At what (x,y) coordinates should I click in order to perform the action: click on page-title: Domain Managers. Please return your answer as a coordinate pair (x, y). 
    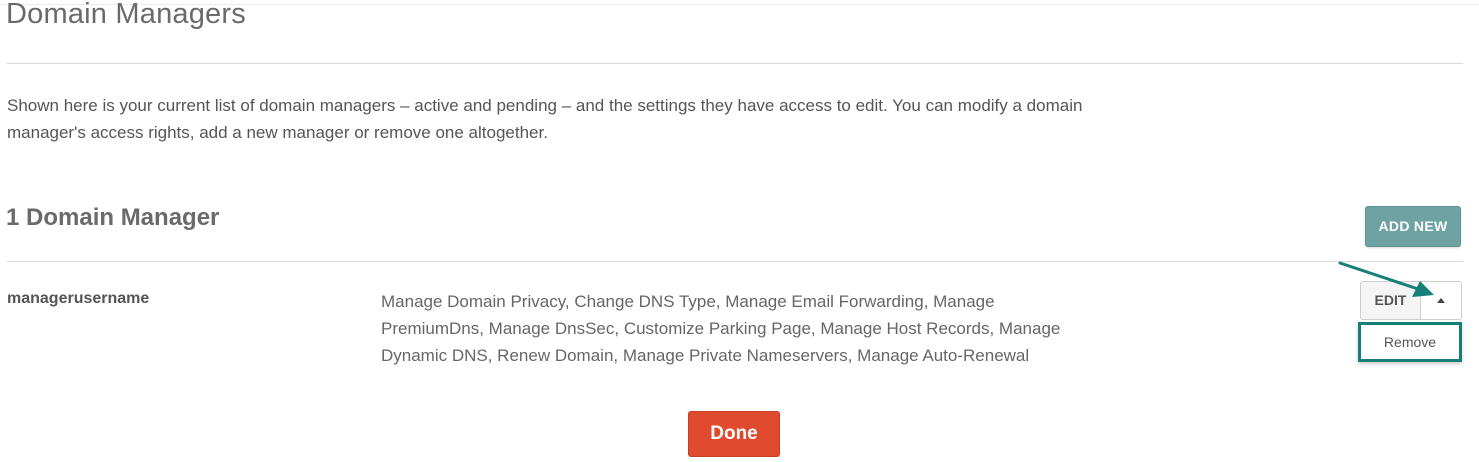
    Looking at the image, I should click on (126, 15).